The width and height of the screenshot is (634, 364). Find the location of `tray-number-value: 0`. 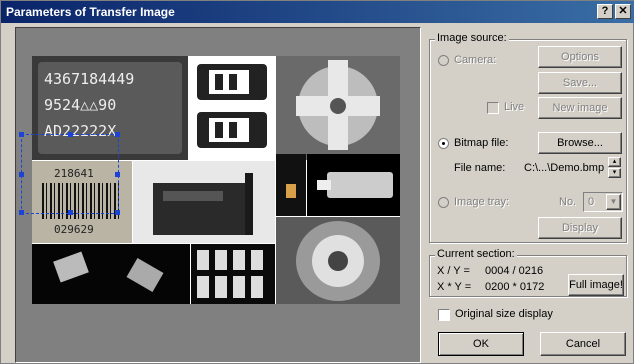

tray-number-value: 0 is located at coordinates (591, 202).